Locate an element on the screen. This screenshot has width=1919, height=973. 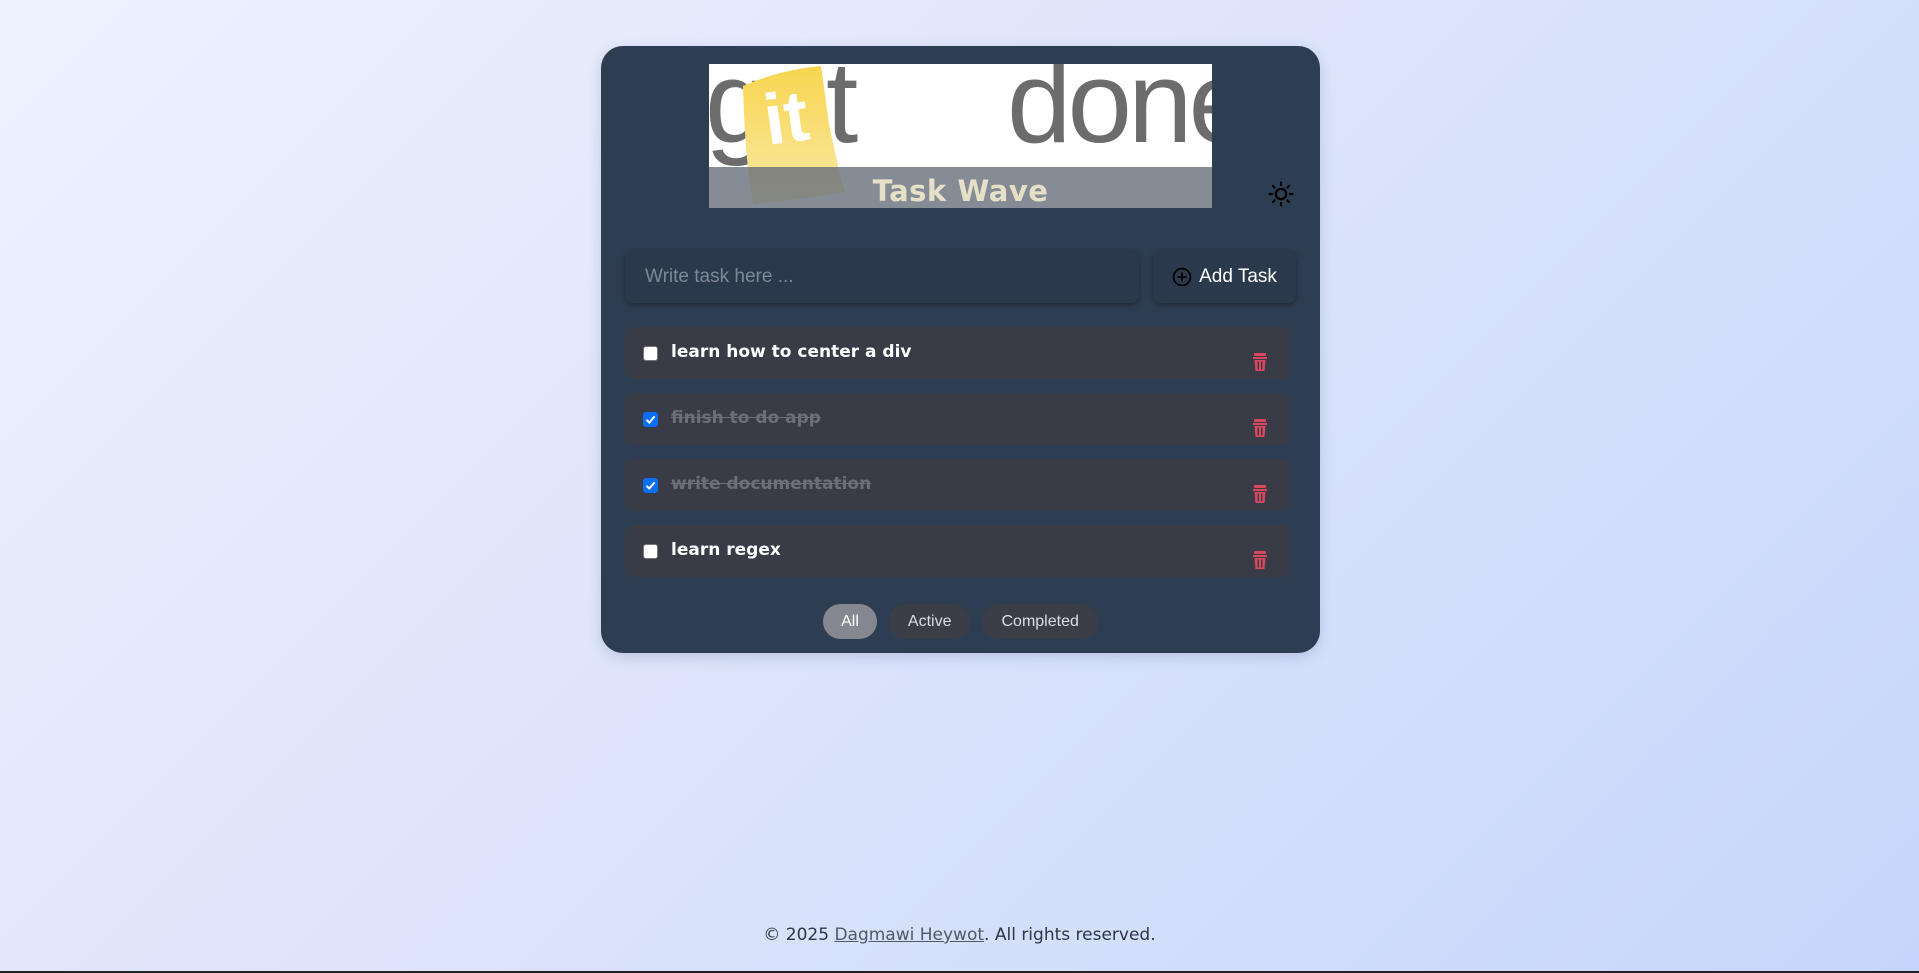
footer-copyright: © 2025 is located at coordinates (799, 935).